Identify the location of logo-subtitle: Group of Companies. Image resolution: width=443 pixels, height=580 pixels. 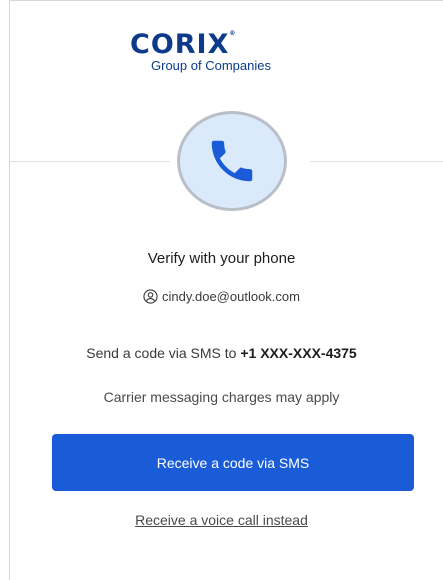
(211, 65).